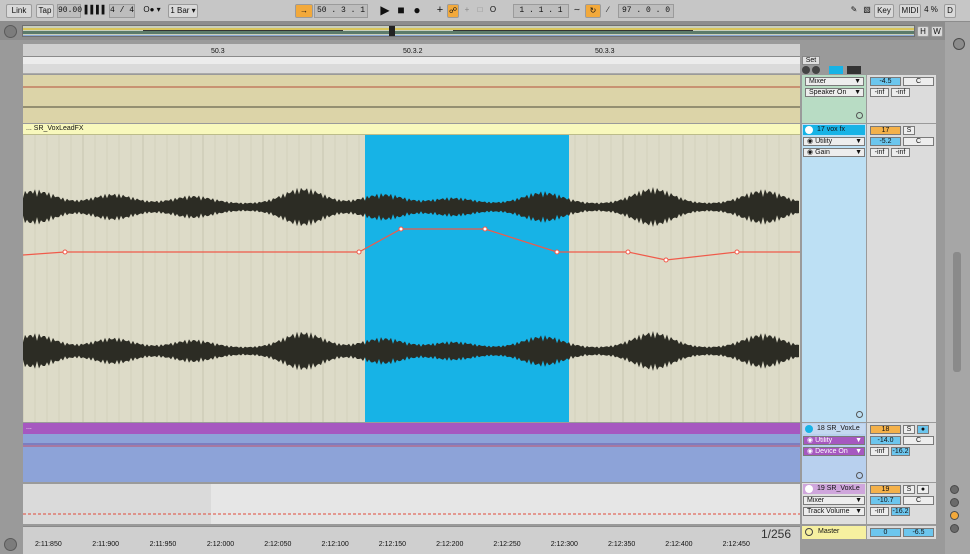  I want to click on overview-toggle-icon, so click(10, 31).